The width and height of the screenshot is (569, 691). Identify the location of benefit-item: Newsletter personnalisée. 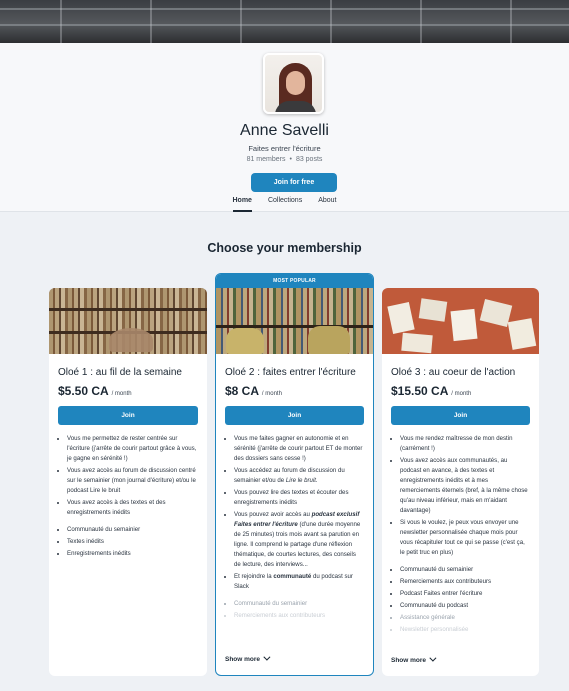
(465, 630).